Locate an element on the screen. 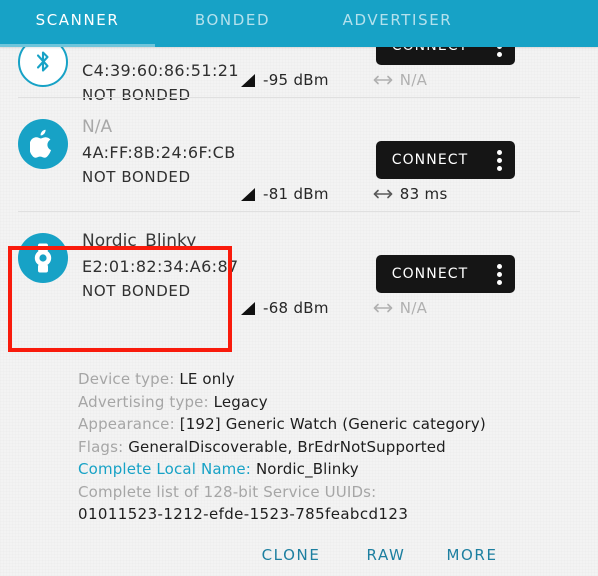 The height and width of the screenshot is (576, 598). device-address: E2:01:82:34:A6:87 is located at coordinates (160, 266).